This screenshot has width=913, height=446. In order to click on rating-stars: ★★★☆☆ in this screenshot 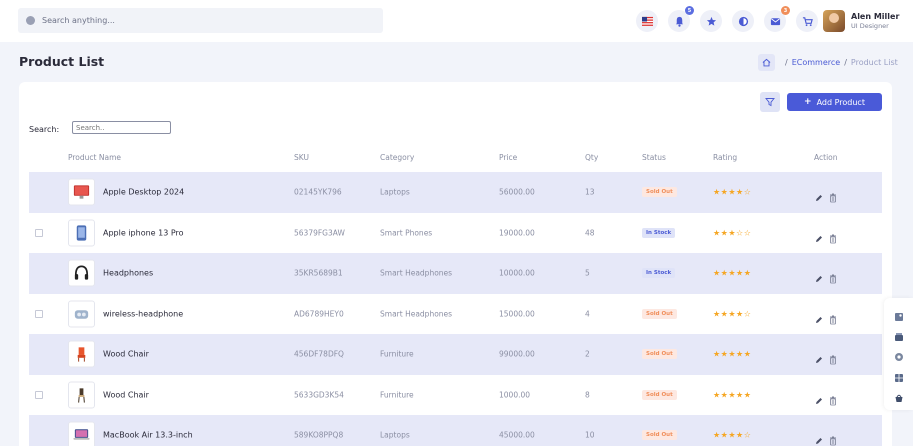, I will do `click(732, 232)`.